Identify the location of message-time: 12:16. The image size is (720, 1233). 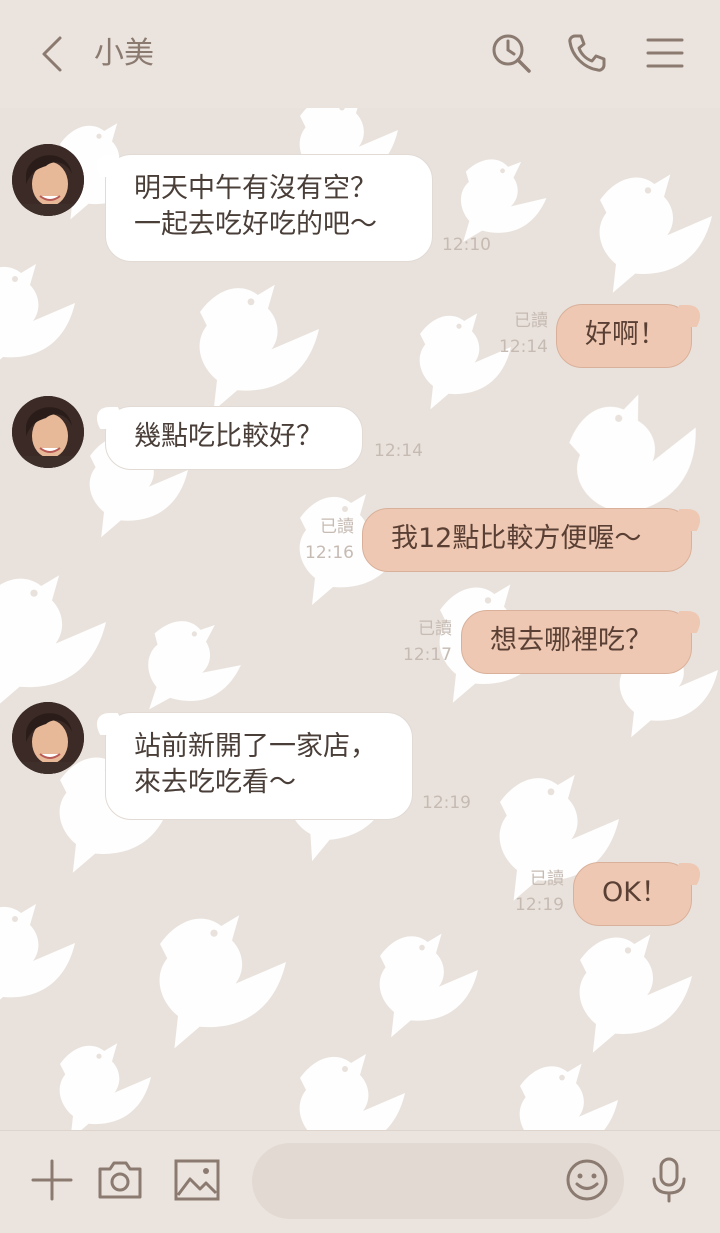
(329, 553).